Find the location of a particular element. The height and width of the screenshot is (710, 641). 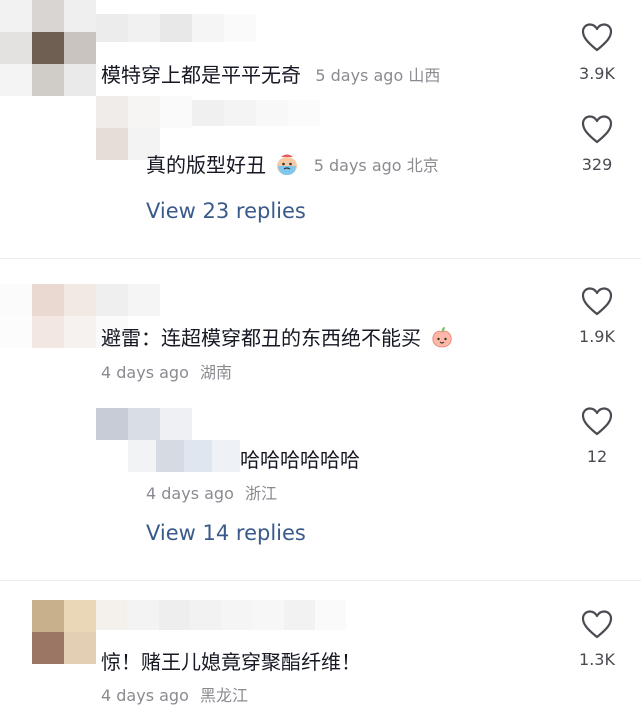

like-count: 1.3K is located at coordinates (597, 659).